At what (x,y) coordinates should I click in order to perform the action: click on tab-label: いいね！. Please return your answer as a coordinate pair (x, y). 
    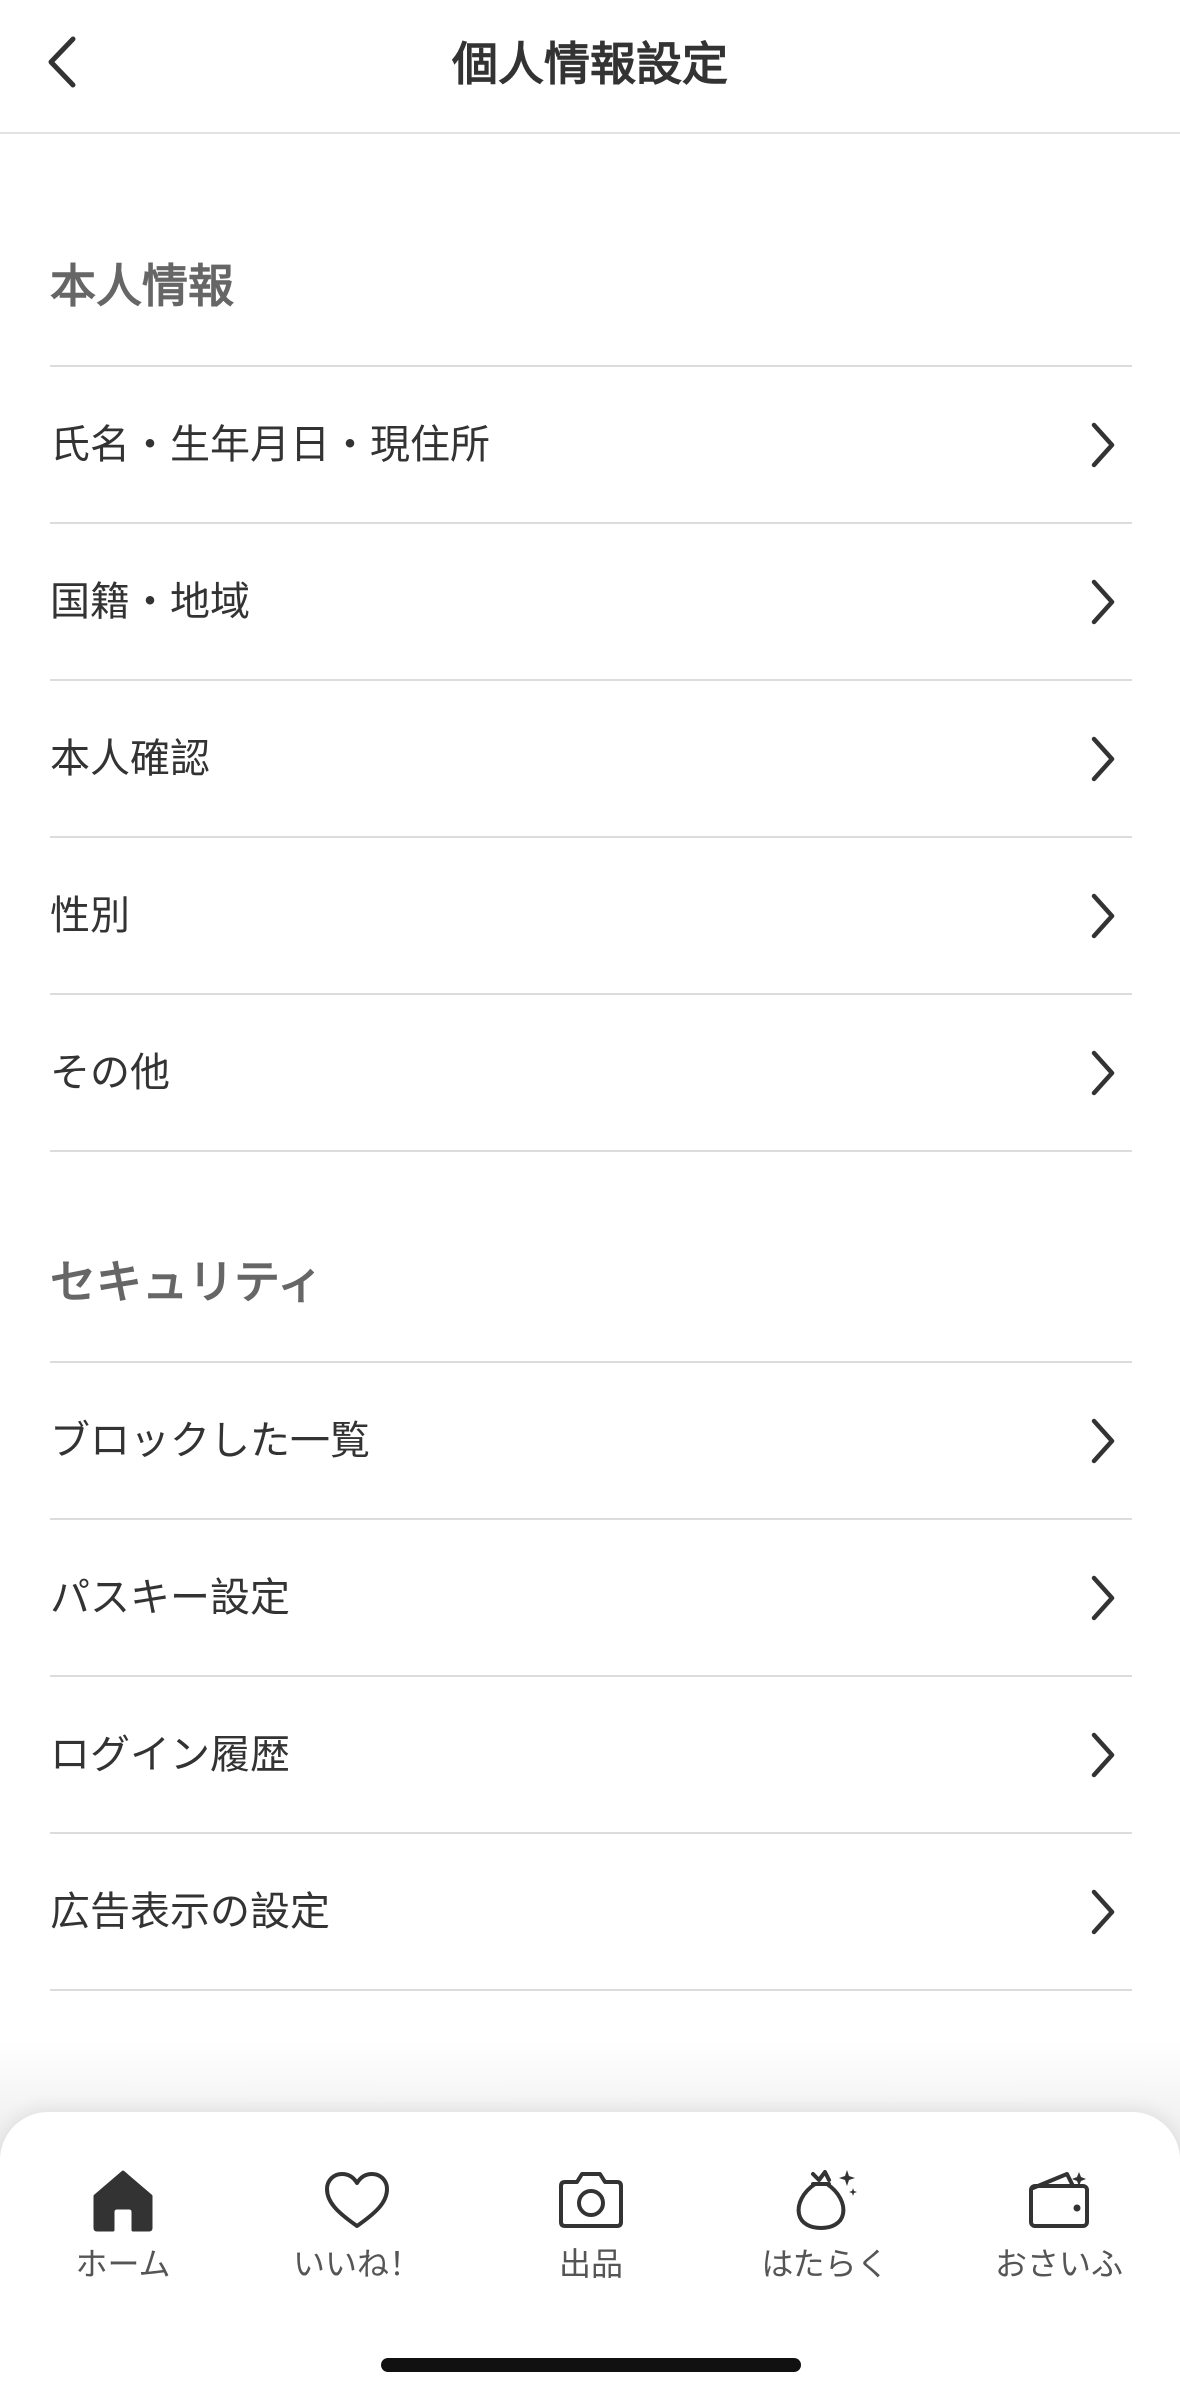
    Looking at the image, I should click on (356, 2264).